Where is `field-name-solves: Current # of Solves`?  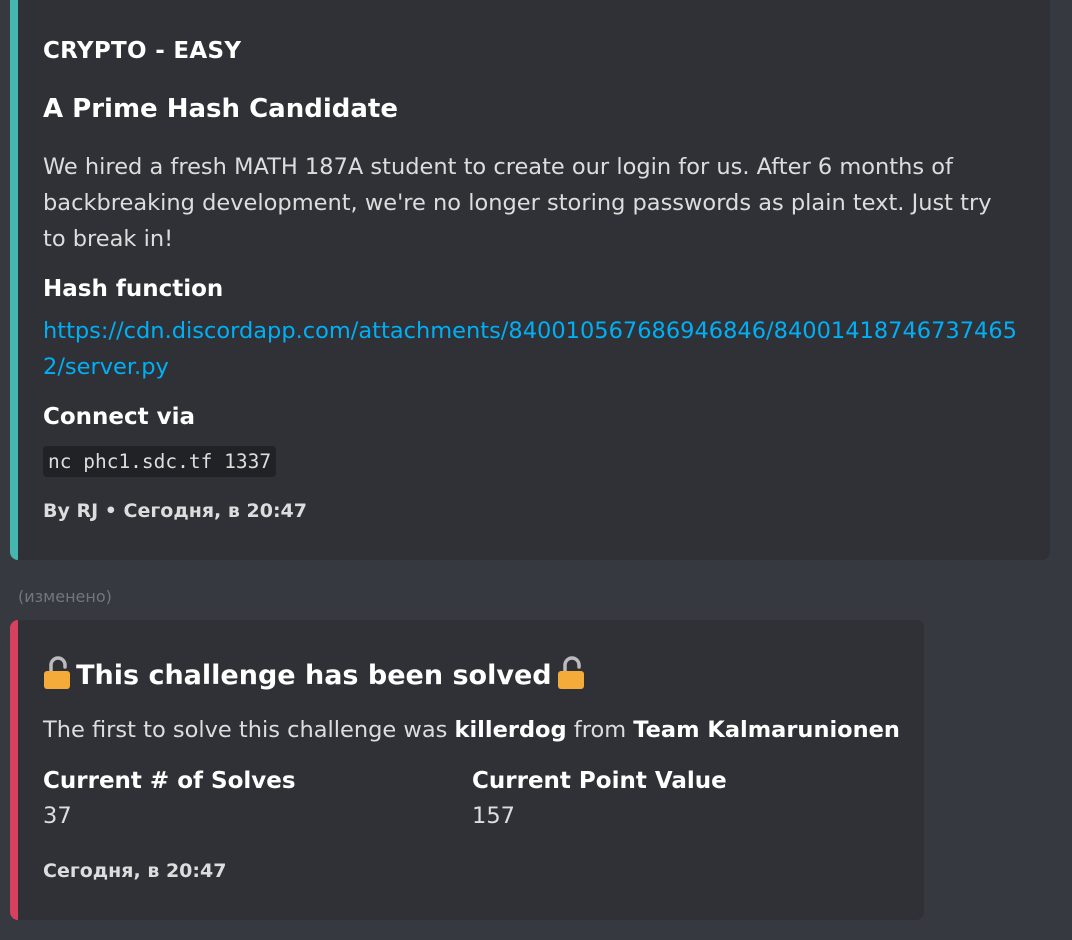
field-name-solves: Current # of Solves is located at coordinates (169, 781).